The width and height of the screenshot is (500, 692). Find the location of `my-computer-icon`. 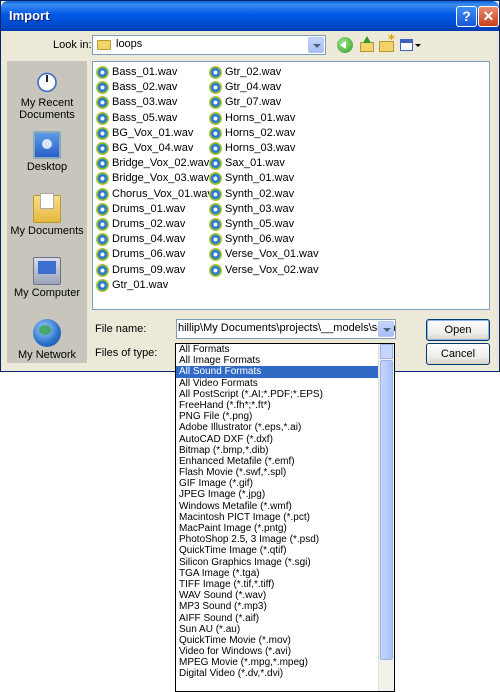

my-computer-icon is located at coordinates (47, 271).